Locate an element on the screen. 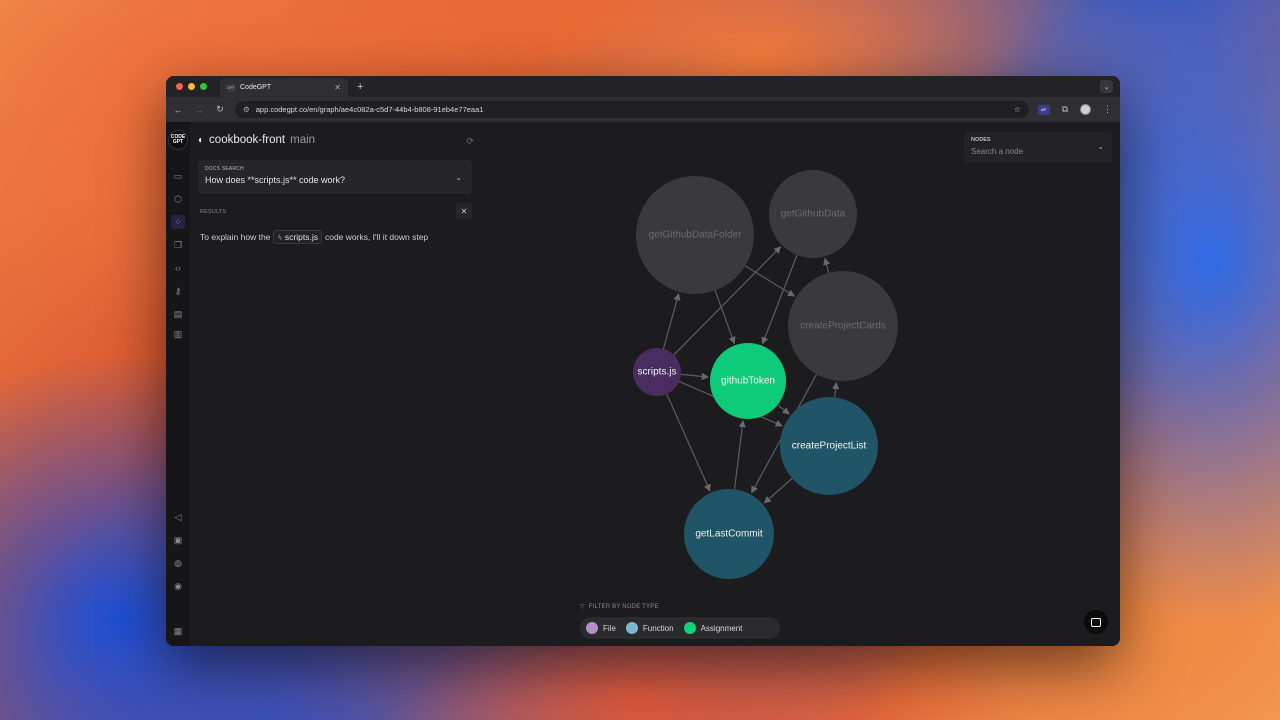 The height and width of the screenshot is (720, 1280). discord-icon: ◉ is located at coordinates (178, 586).